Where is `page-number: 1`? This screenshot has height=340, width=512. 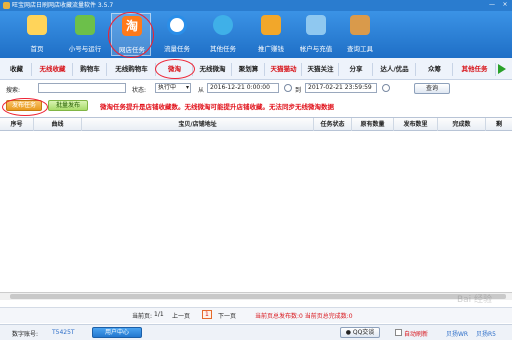 page-number: 1 is located at coordinates (207, 314).